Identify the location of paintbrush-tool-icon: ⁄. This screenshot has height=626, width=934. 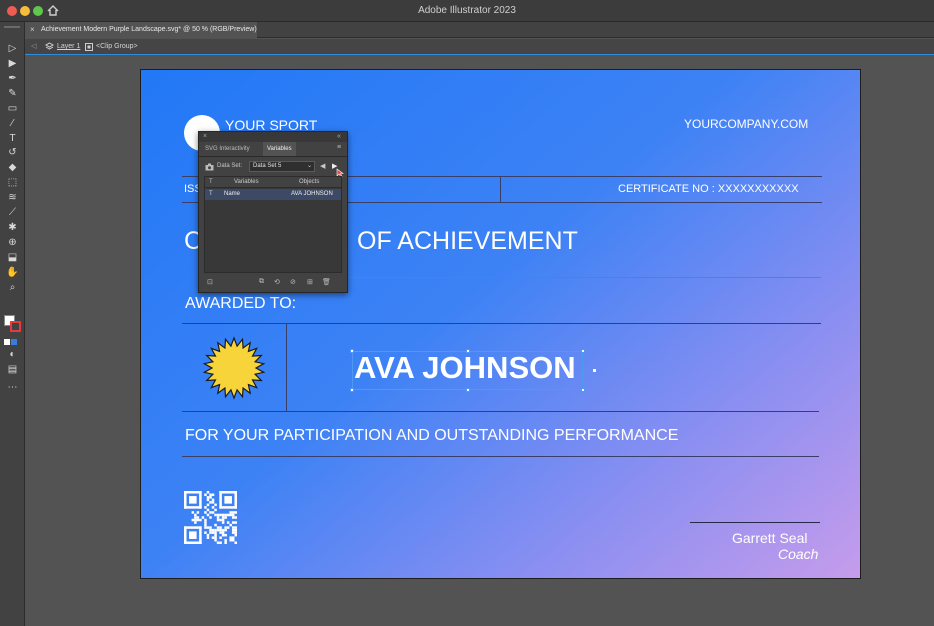
(12, 123).